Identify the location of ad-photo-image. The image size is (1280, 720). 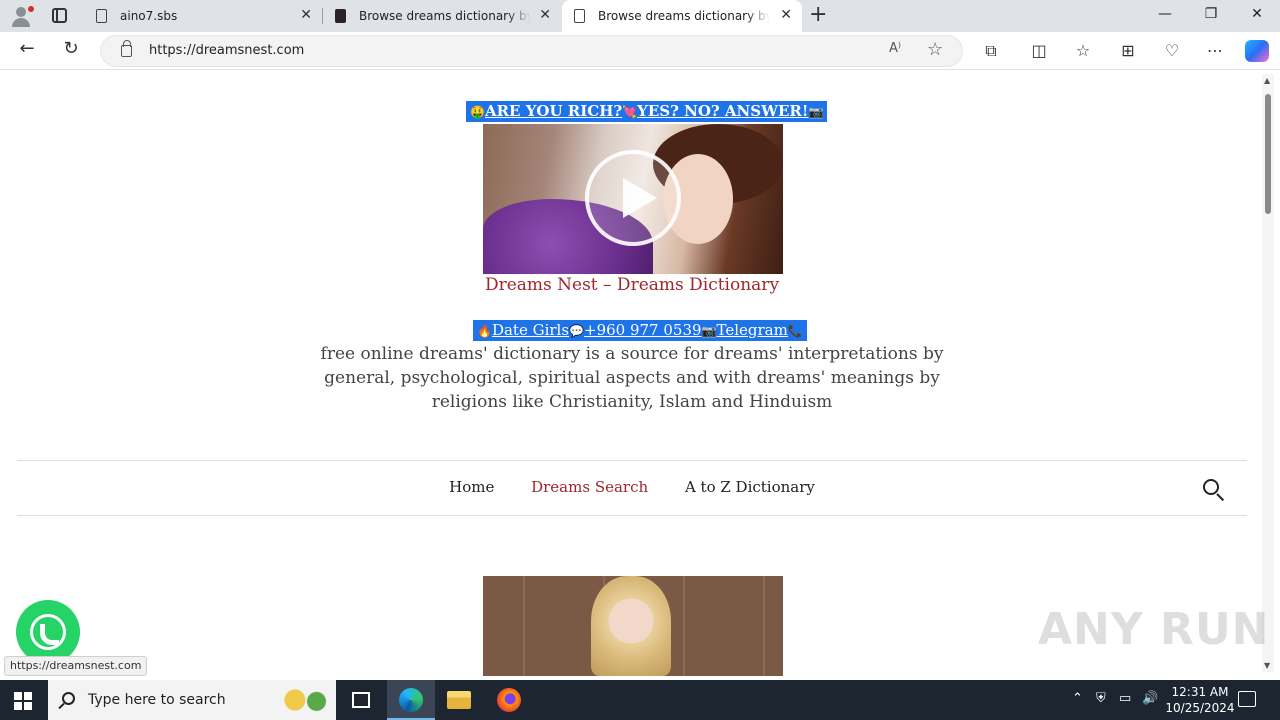
(633, 626).